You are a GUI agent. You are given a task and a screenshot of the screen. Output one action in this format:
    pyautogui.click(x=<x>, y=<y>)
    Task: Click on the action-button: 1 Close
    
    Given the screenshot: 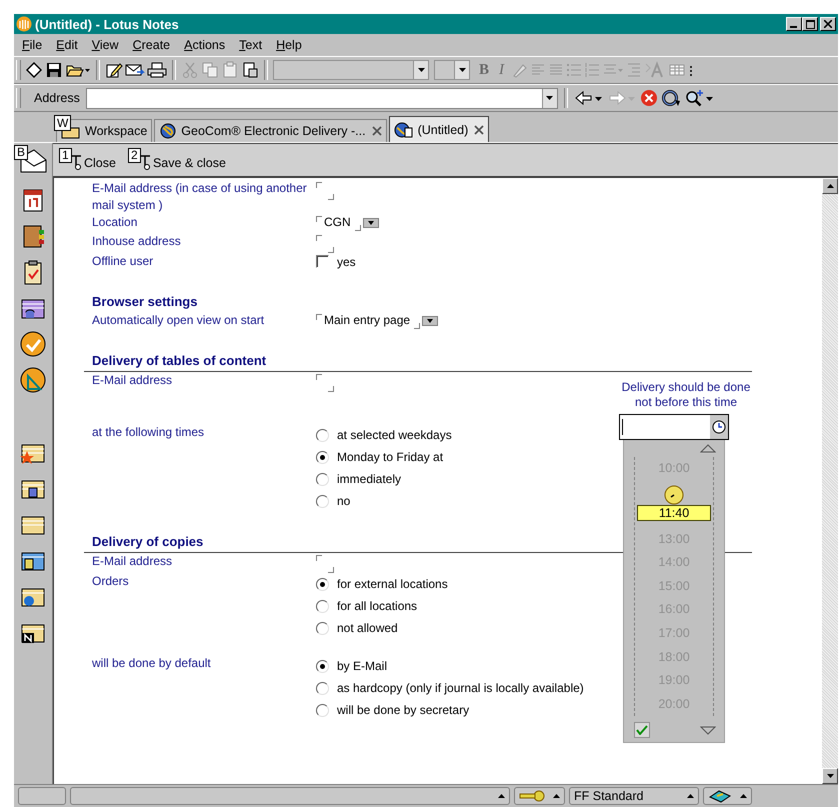 What is the action you would take?
    pyautogui.click(x=90, y=160)
    